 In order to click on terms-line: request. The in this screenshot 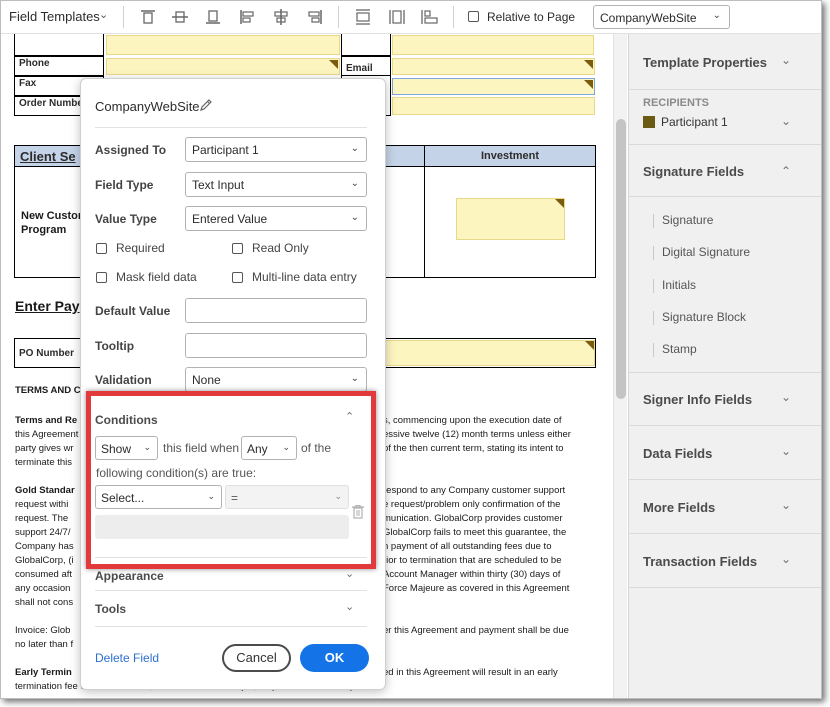, I will do `click(42, 518)`.